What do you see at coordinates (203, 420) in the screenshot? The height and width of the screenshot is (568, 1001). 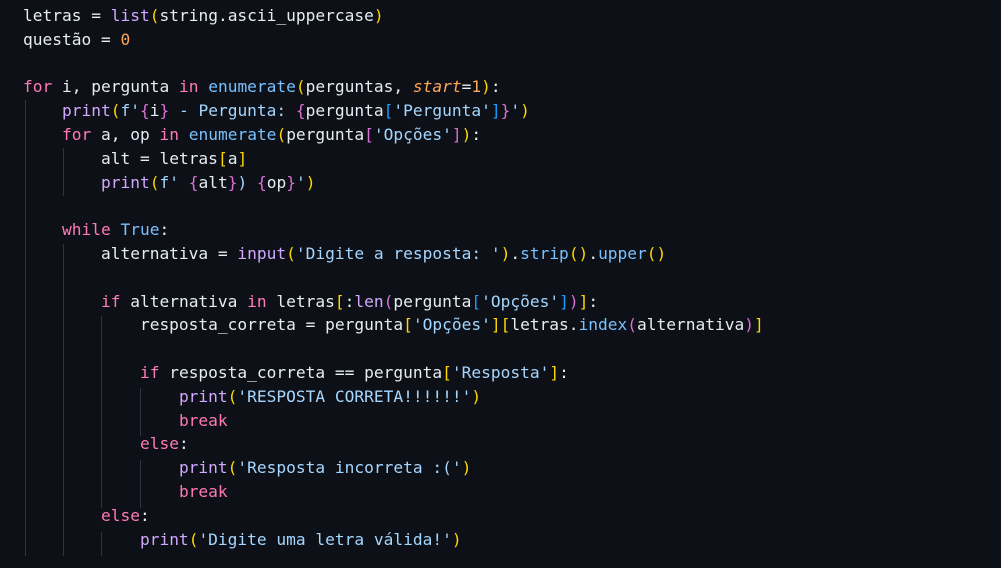 I see `code-token: break` at bounding box center [203, 420].